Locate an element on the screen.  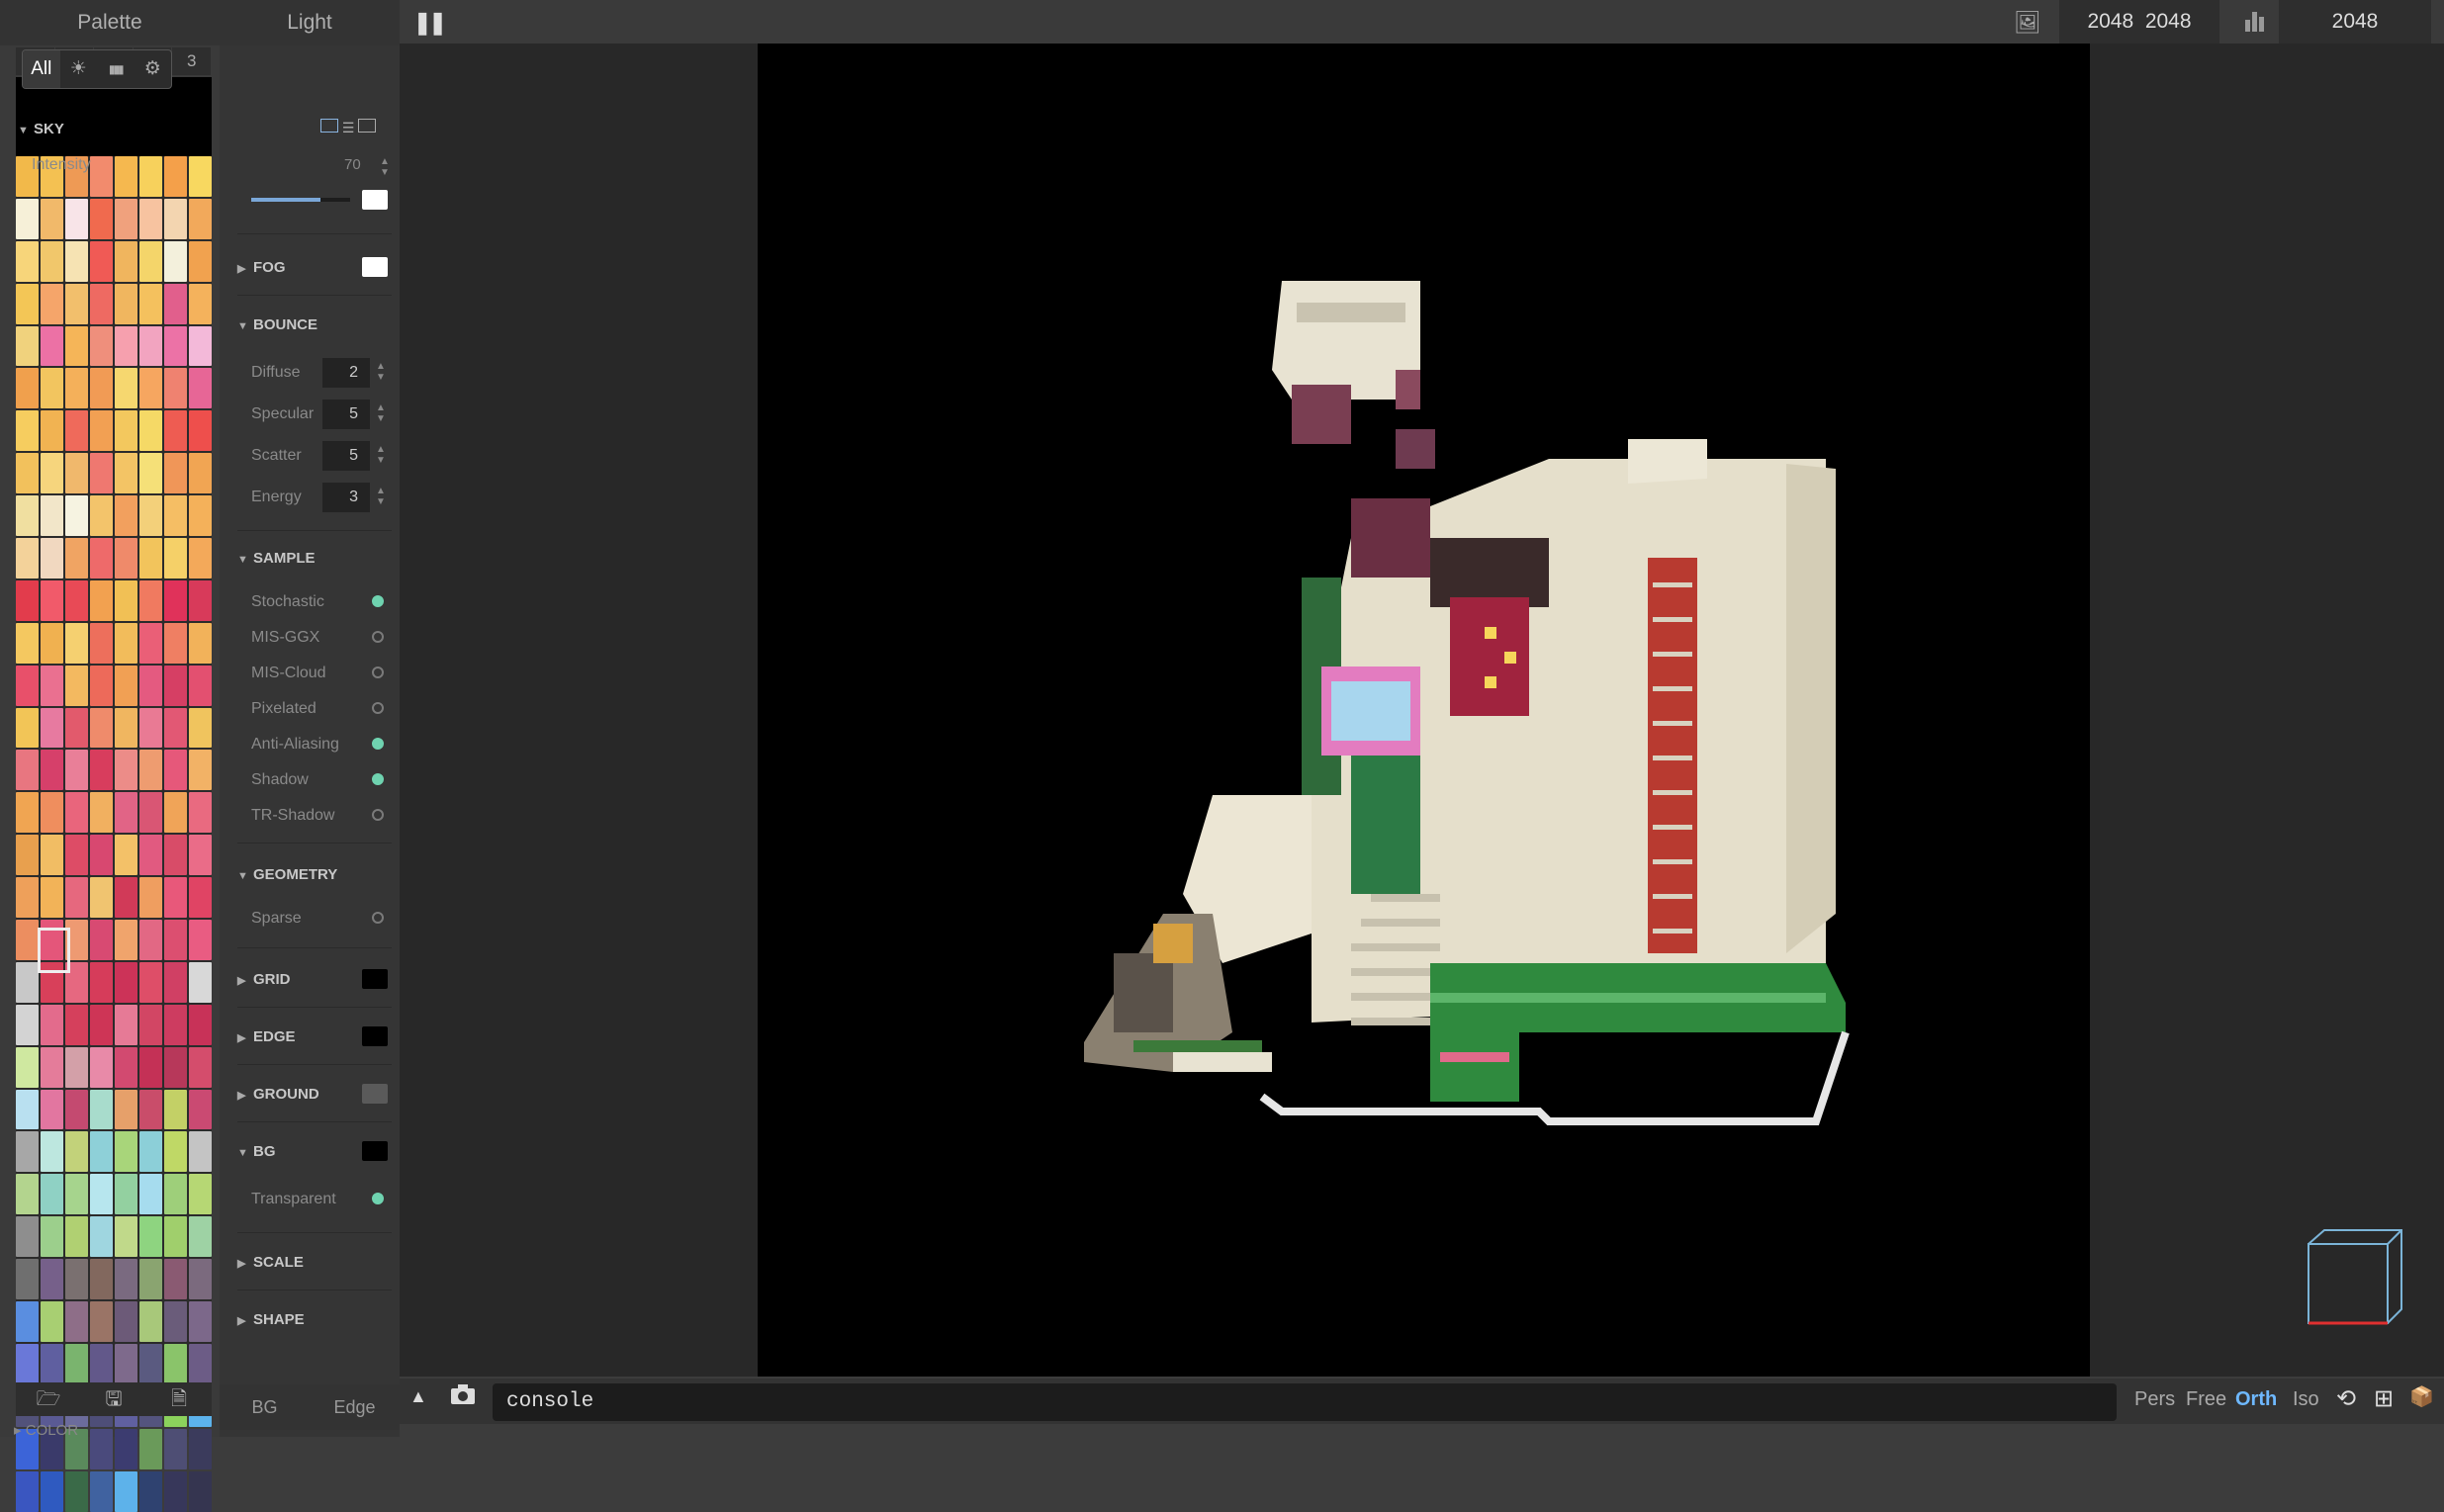
edge-color-swatch is located at coordinates (375, 1036).